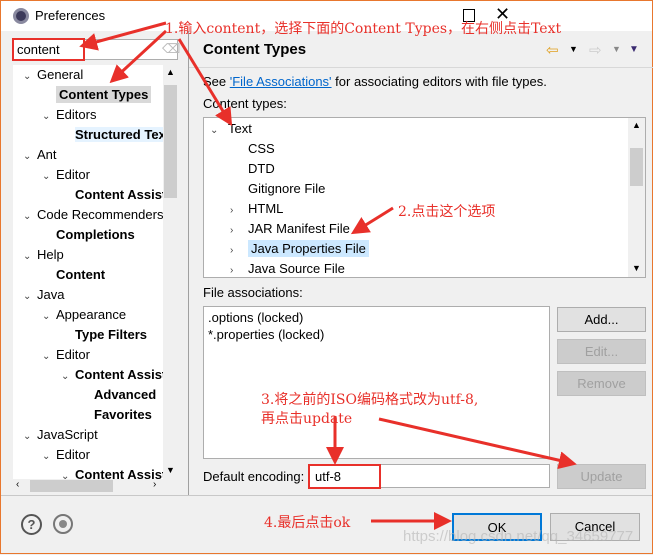 This screenshot has width=653, height=555. Describe the element at coordinates (205, 82) in the screenshot. I see `arrow-to-text` at that location.